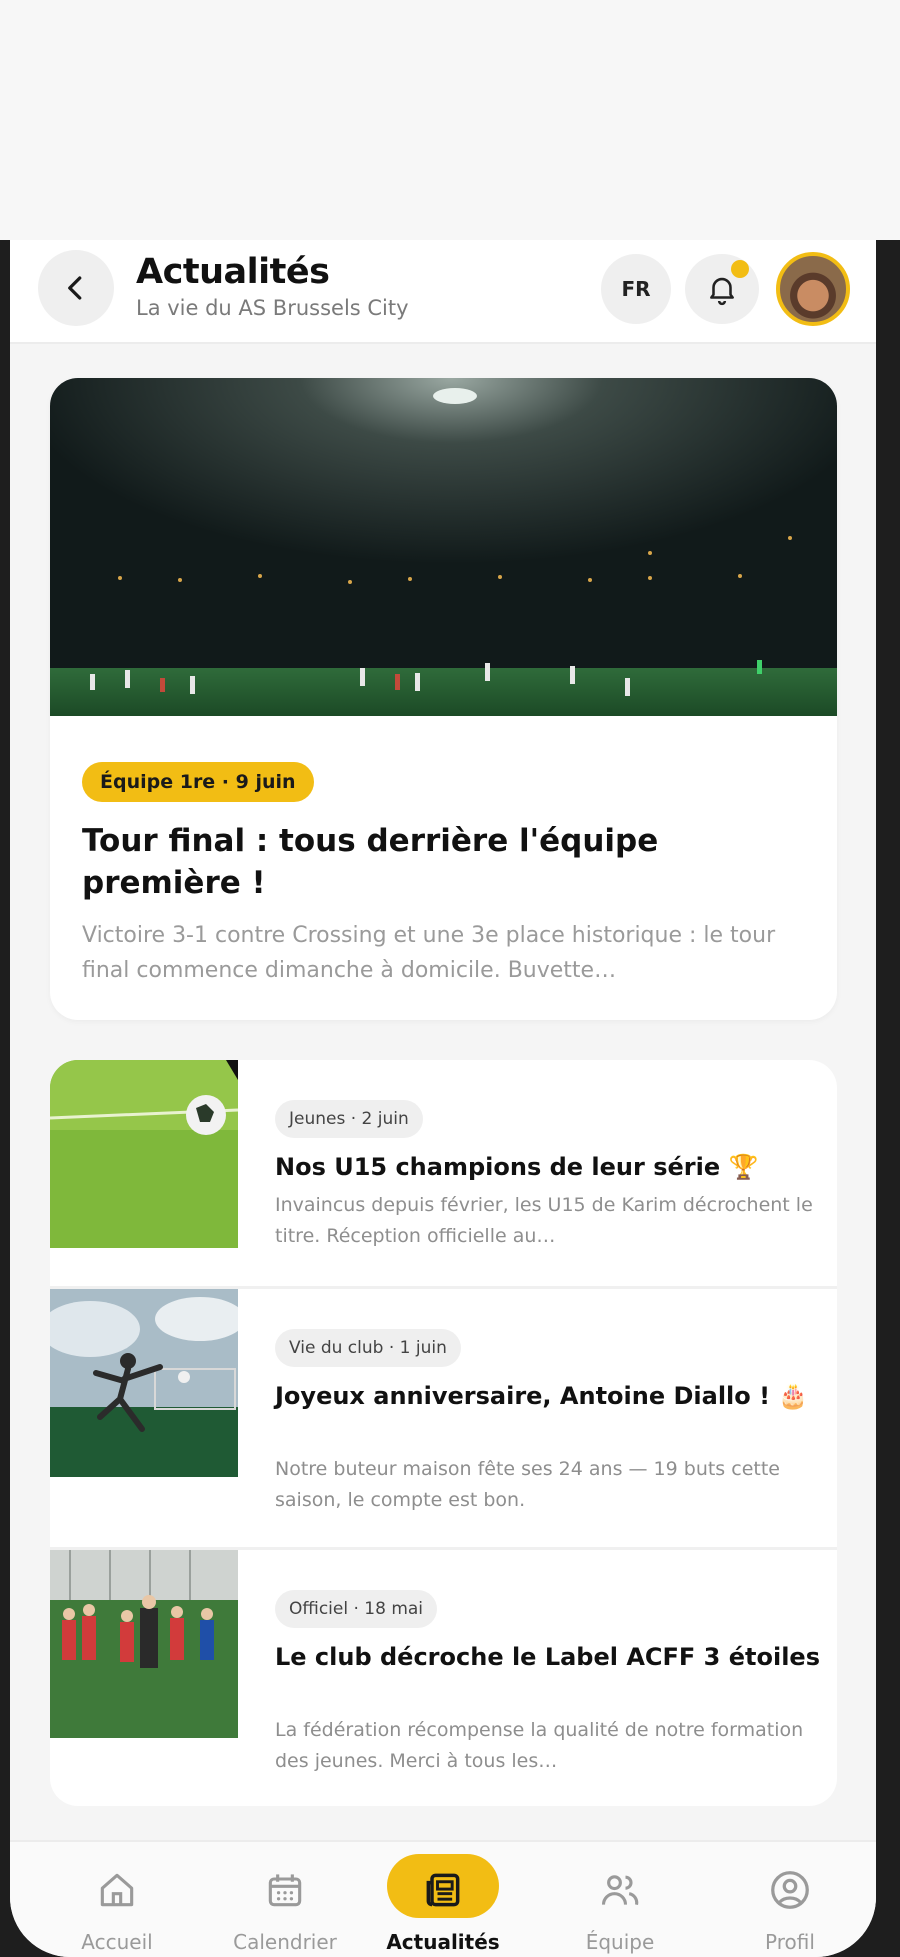 Image resolution: width=900 pixels, height=1957 pixels. What do you see at coordinates (144, 1383) in the screenshot?
I see `player-kicking-image` at bounding box center [144, 1383].